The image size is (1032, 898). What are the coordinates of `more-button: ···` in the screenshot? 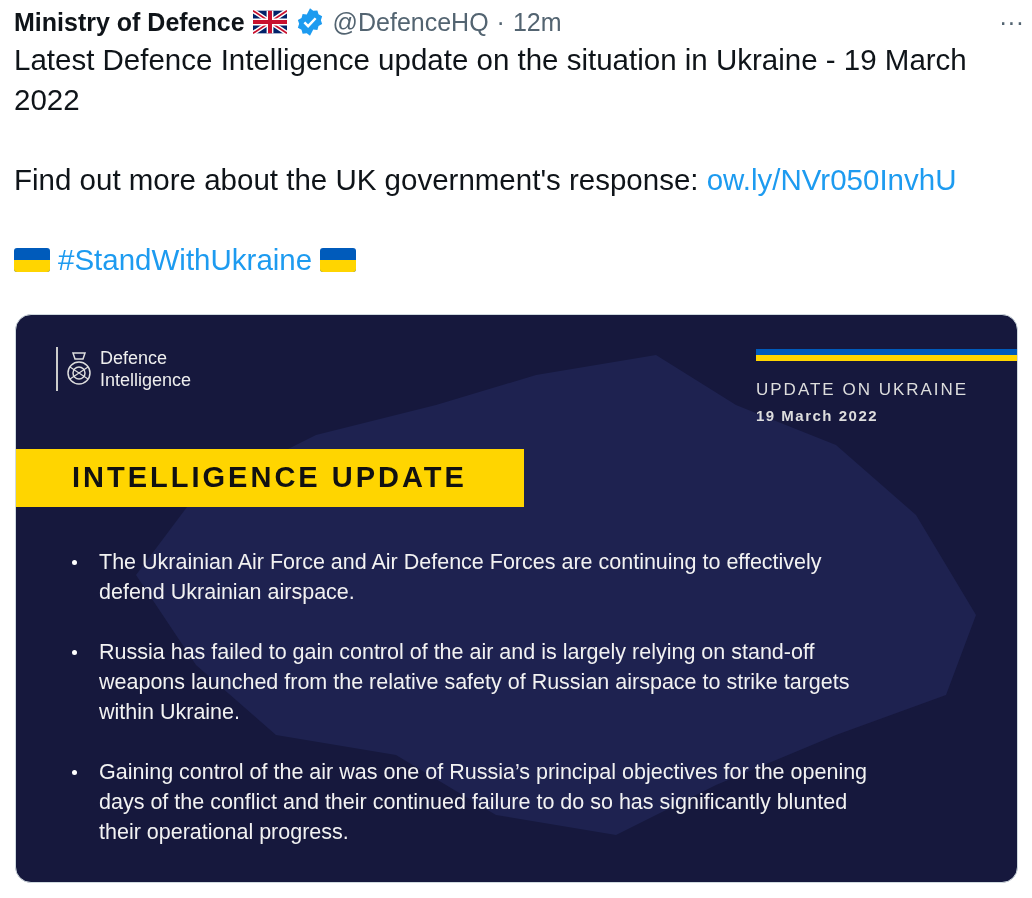 It's located at (1011, 22).